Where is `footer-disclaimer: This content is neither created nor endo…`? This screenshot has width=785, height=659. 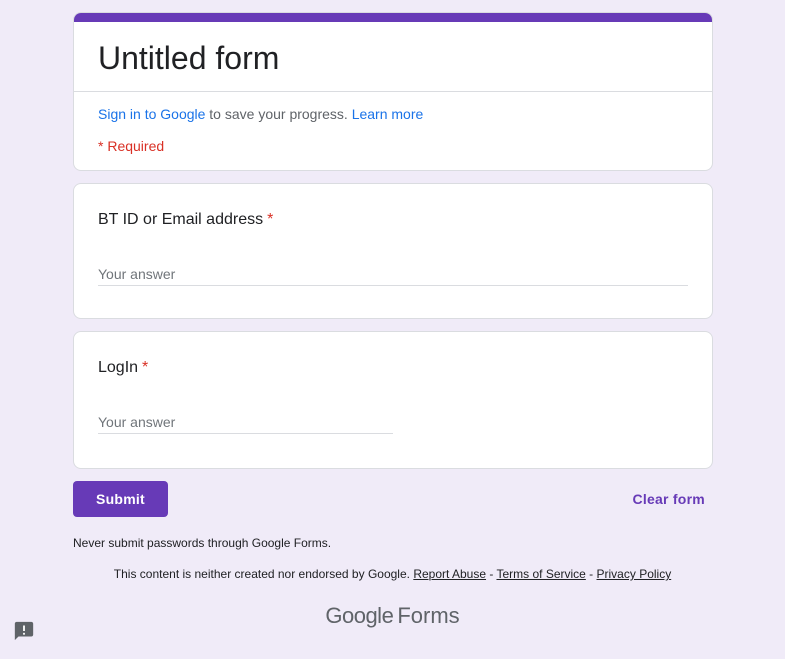
footer-disclaimer: This content is neither created nor endo… is located at coordinates (392, 574).